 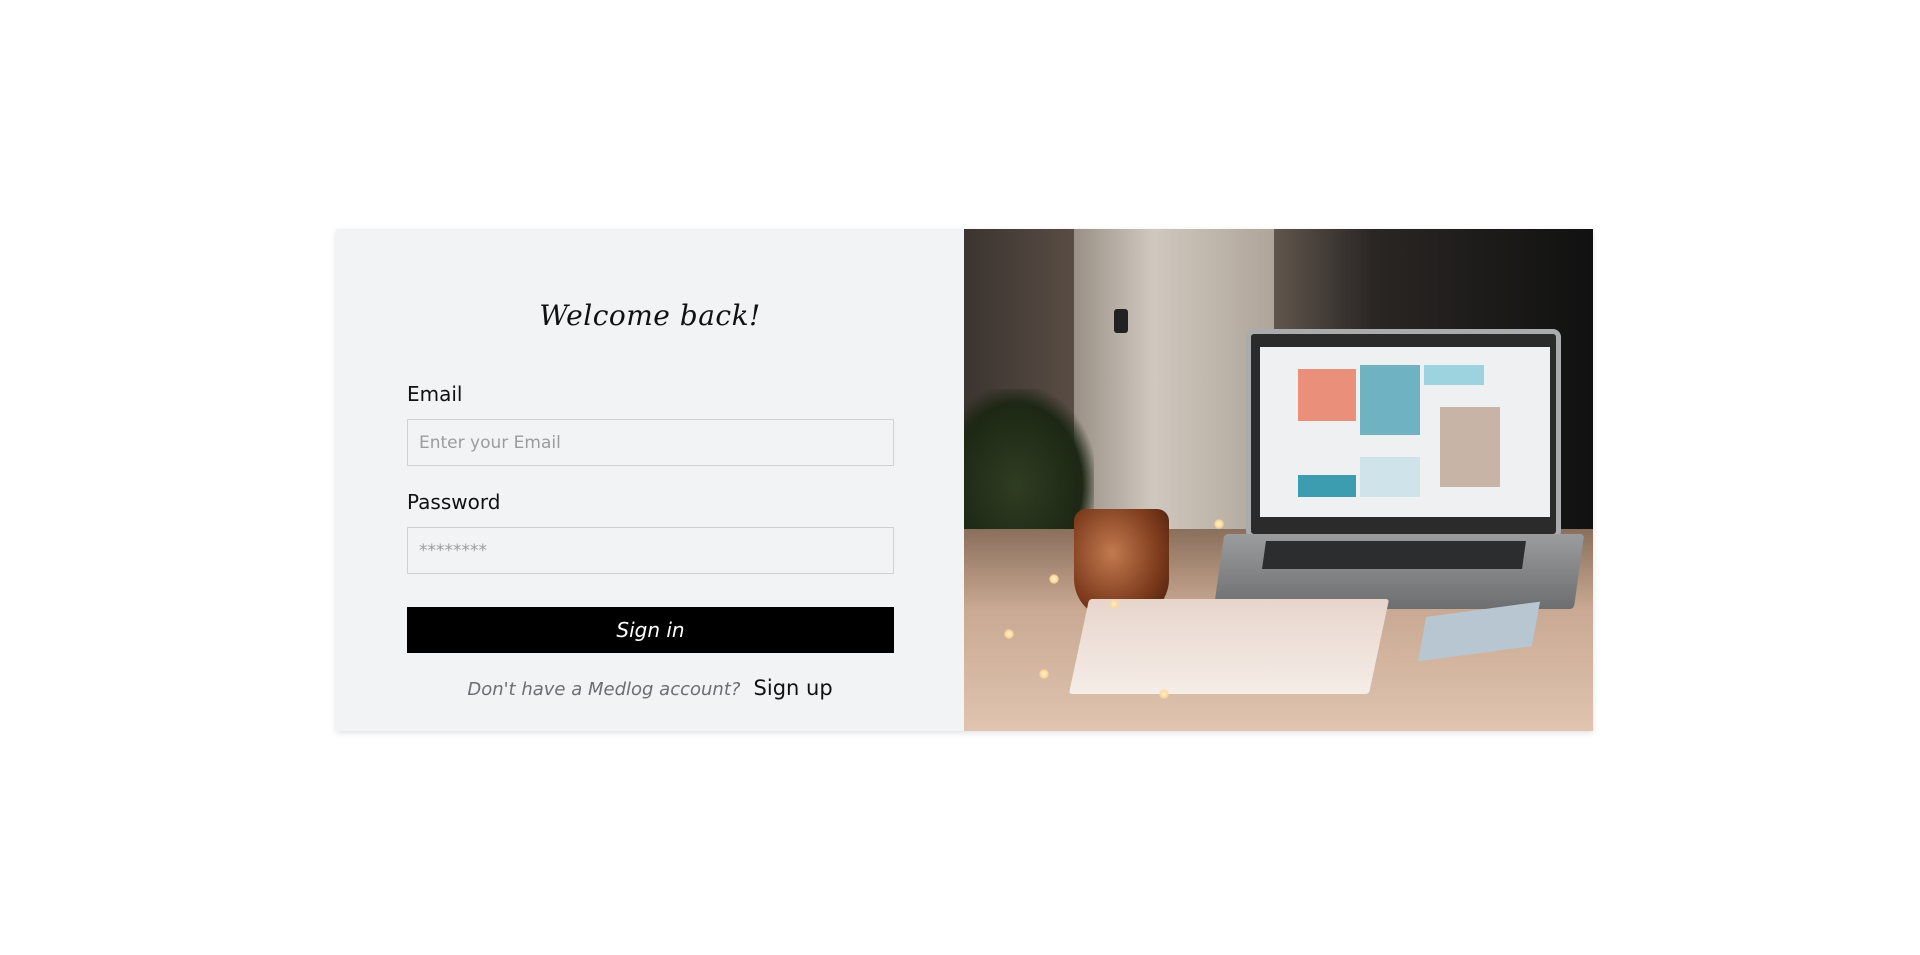 What do you see at coordinates (1394, 555) in the screenshot?
I see `photo-keyboard` at bounding box center [1394, 555].